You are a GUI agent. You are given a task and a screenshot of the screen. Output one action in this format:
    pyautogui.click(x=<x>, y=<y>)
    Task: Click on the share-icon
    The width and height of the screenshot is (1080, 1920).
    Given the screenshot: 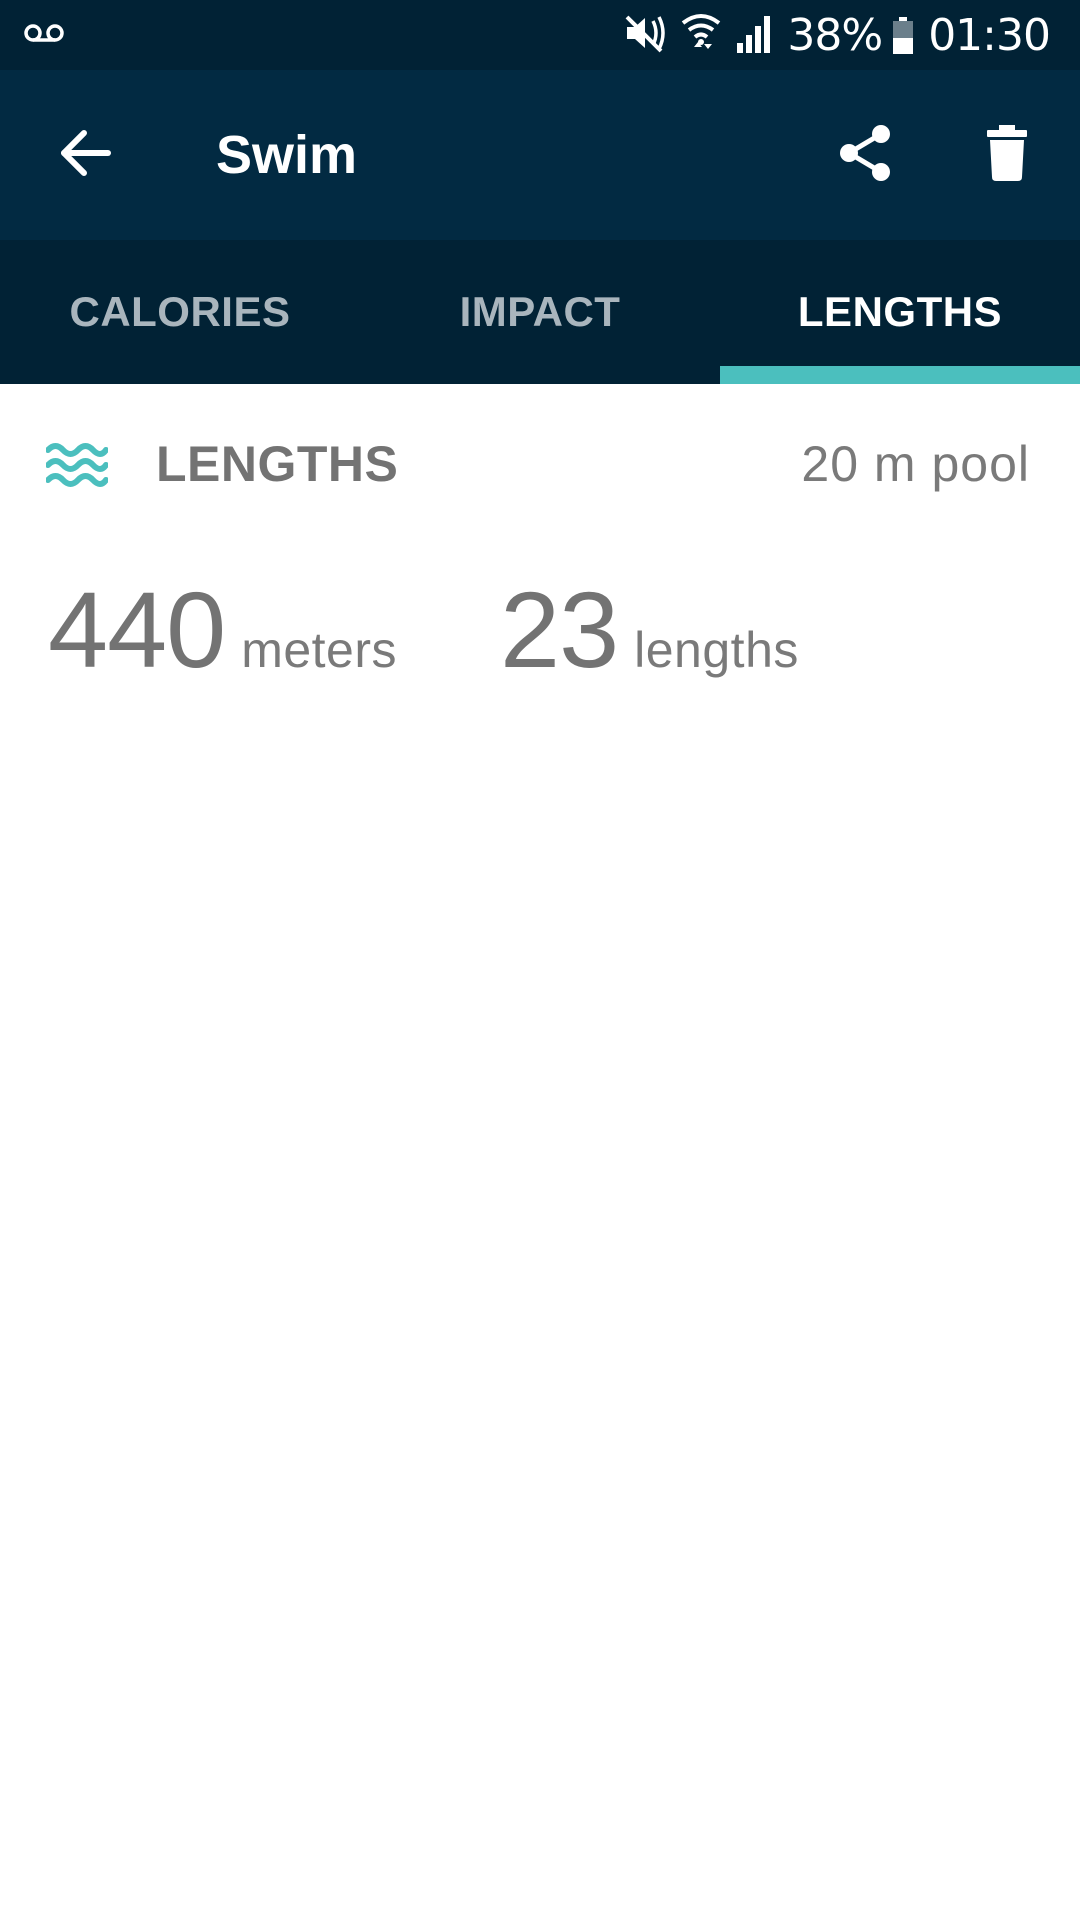 What is the action you would take?
    pyautogui.click(x=865, y=155)
    